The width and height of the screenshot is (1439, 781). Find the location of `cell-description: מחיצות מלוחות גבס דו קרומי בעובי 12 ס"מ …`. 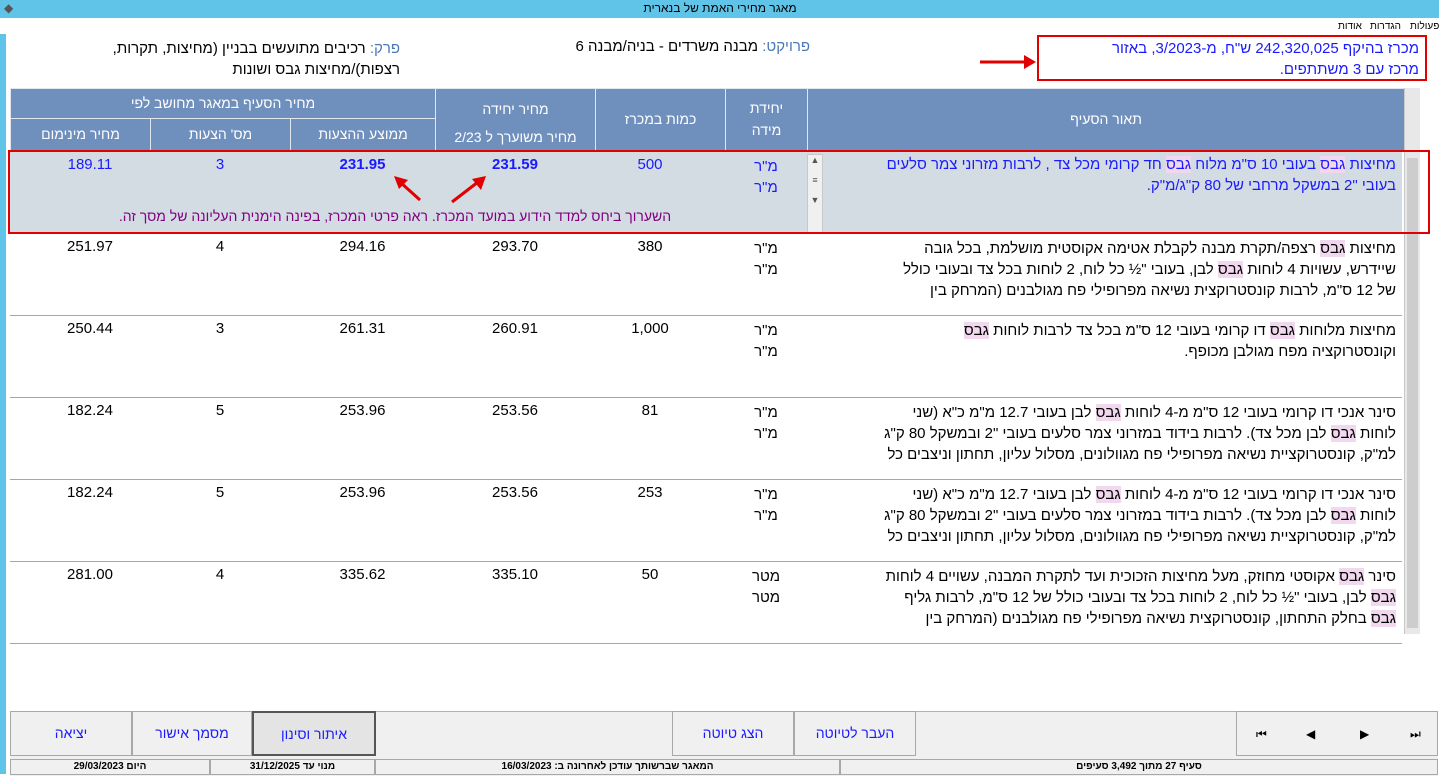

cell-description: מחיצות מלוחות גבס דו קרומי בעובי 12 ס"מ … is located at coordinates (1179, 341).